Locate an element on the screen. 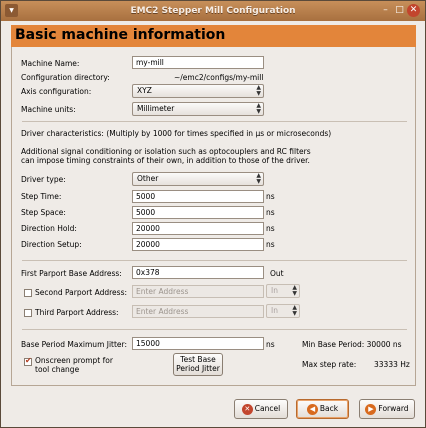  second-parport-label: Second Parport Address: is located at coordinates (81, 292).